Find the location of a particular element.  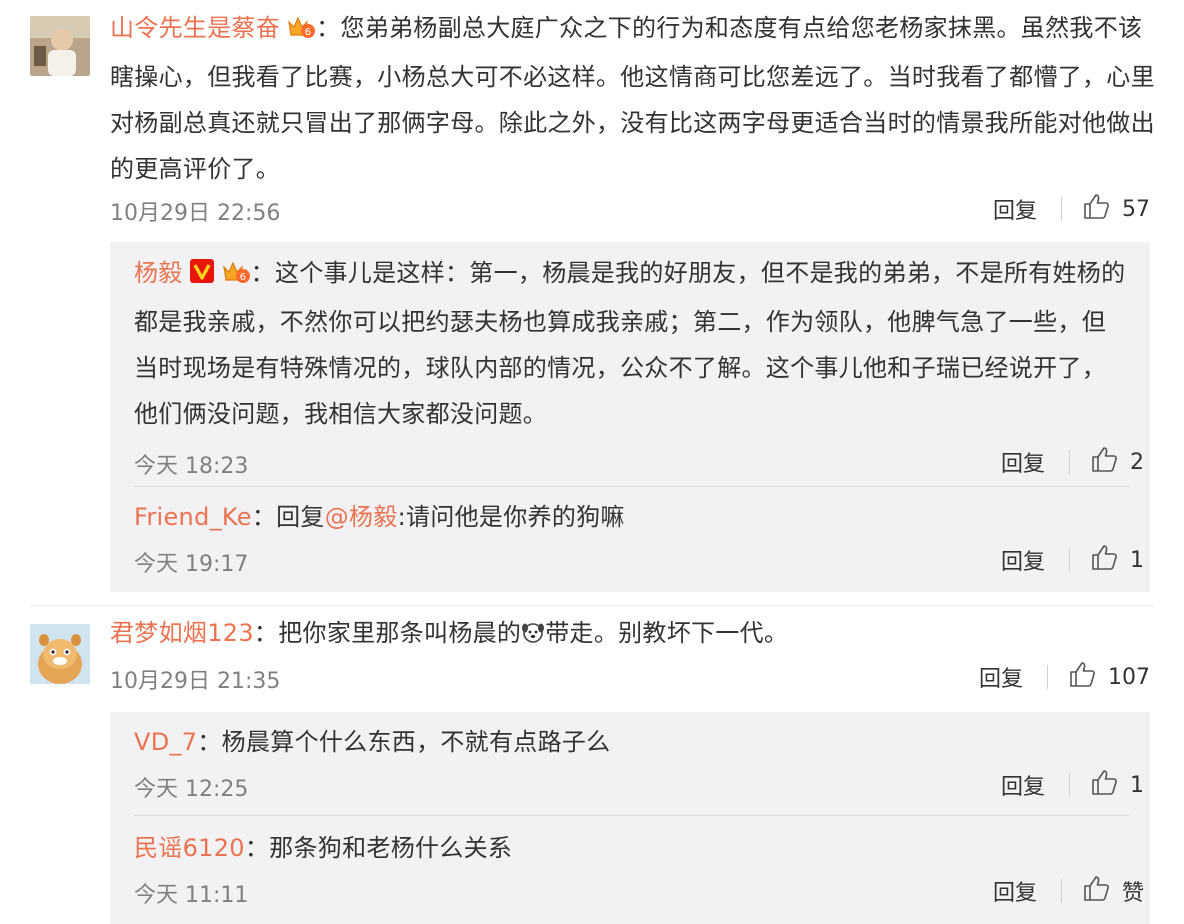

comment-time: 10月29日 21:35 is located at coordinates (195, 681).